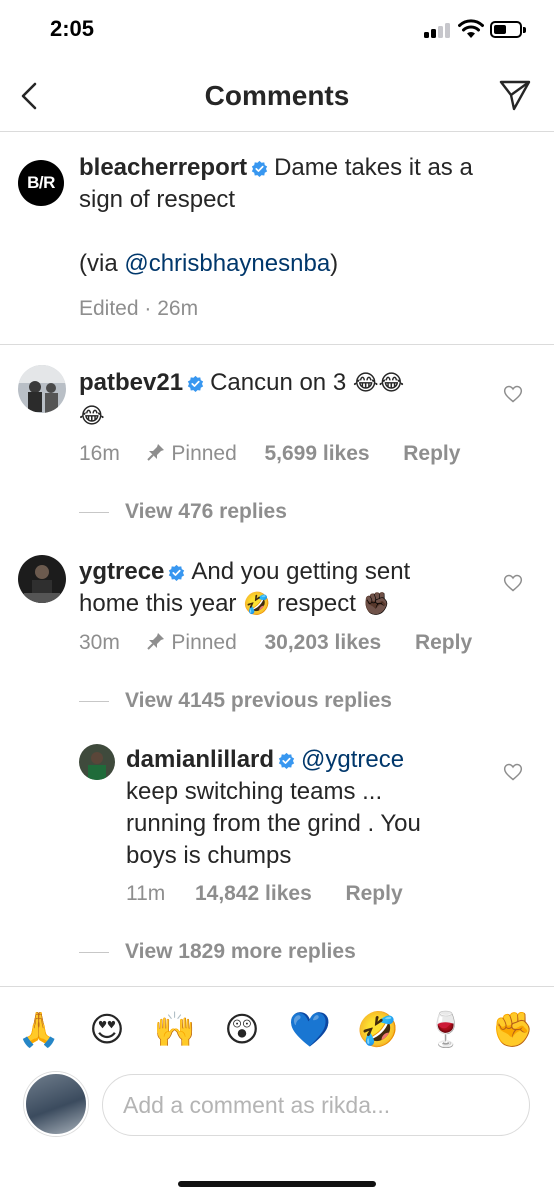  What do you see at coordinates (92, 416) in the screenshot?
I see `laughing-emoji: 😂` at bounding box center [92, 416].